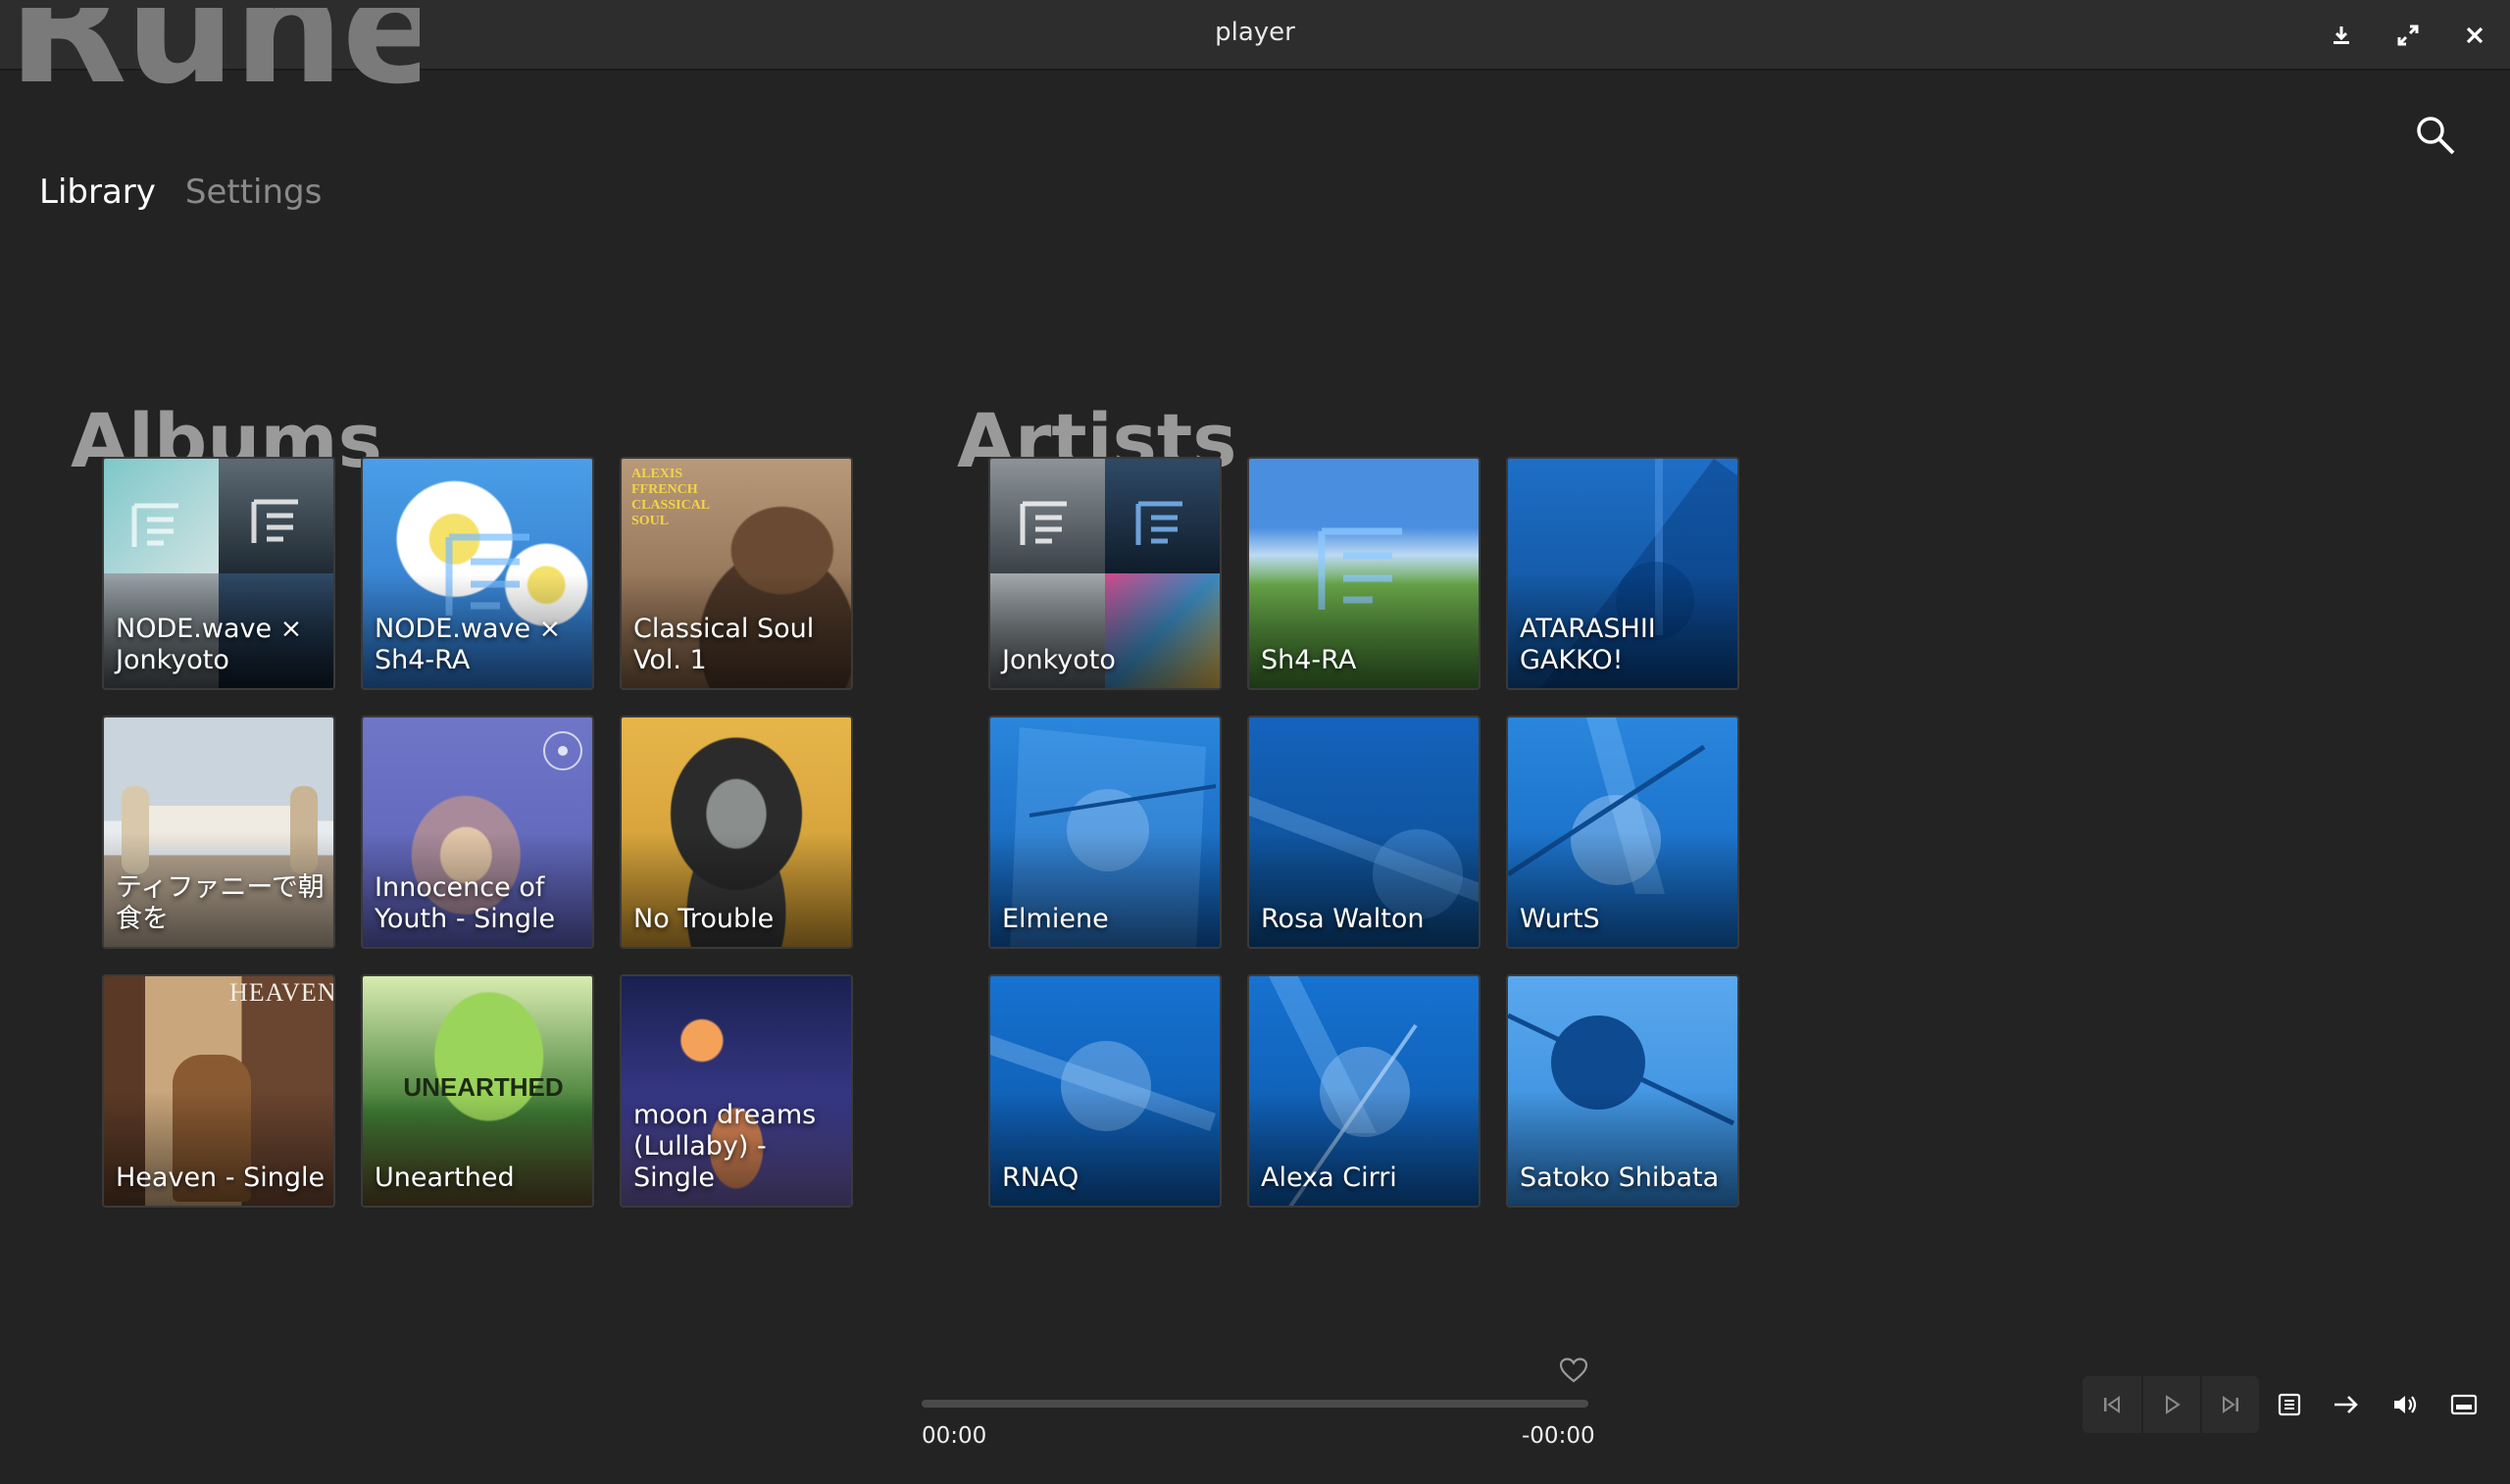 This screenshot has width=2510, height=1484. What do you see at coordinates (477, 832) in the screenshot?
I see `album-card: Innocence of Youth - Single` at bounding box center [477, 832].